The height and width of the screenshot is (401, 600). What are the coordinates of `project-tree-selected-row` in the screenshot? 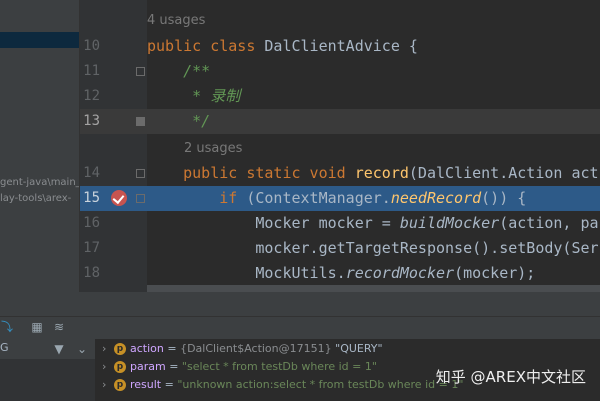 It's located at (39, 40).